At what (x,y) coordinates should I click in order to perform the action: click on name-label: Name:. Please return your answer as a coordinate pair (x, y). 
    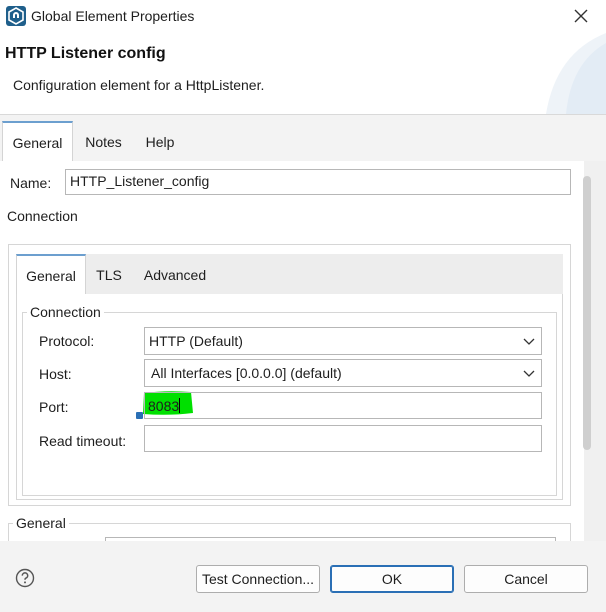
    Looking at the image, I should click on (31, 183).